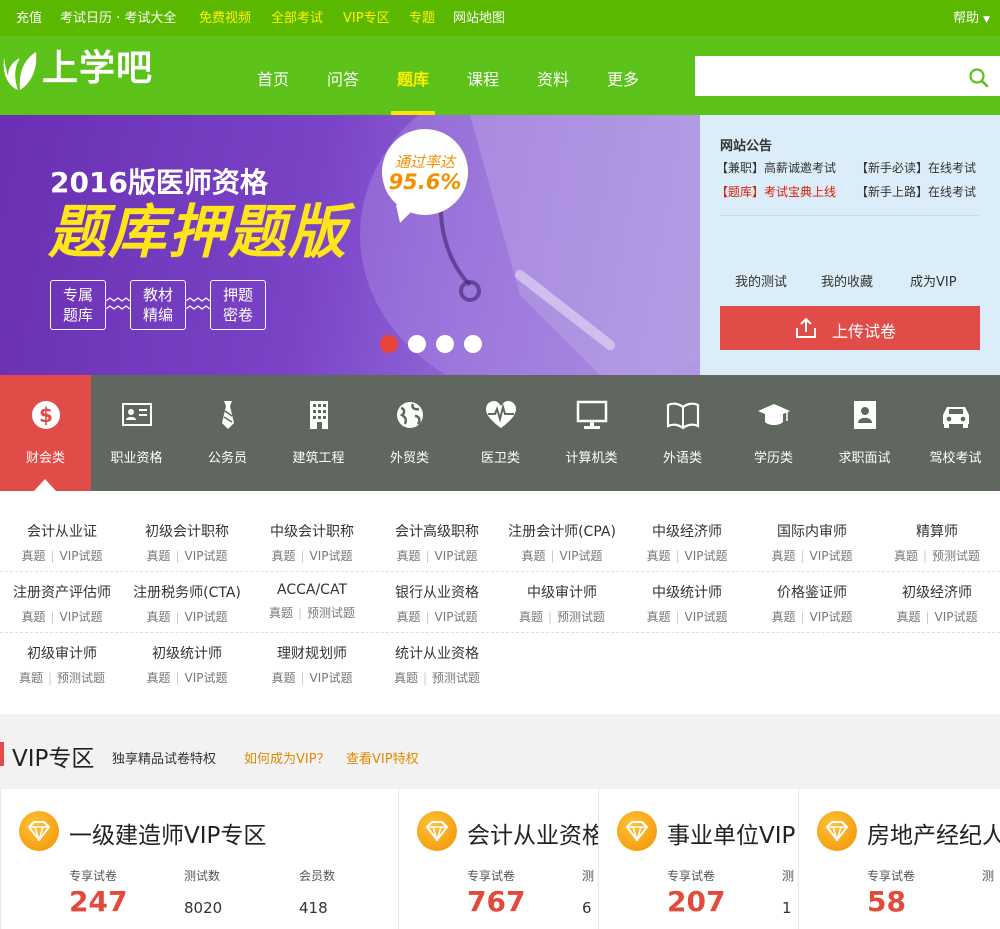 The height and width of the screenshot is (929, 1000). I want to click on subject-name: 理财规划师, so click(312, 653).